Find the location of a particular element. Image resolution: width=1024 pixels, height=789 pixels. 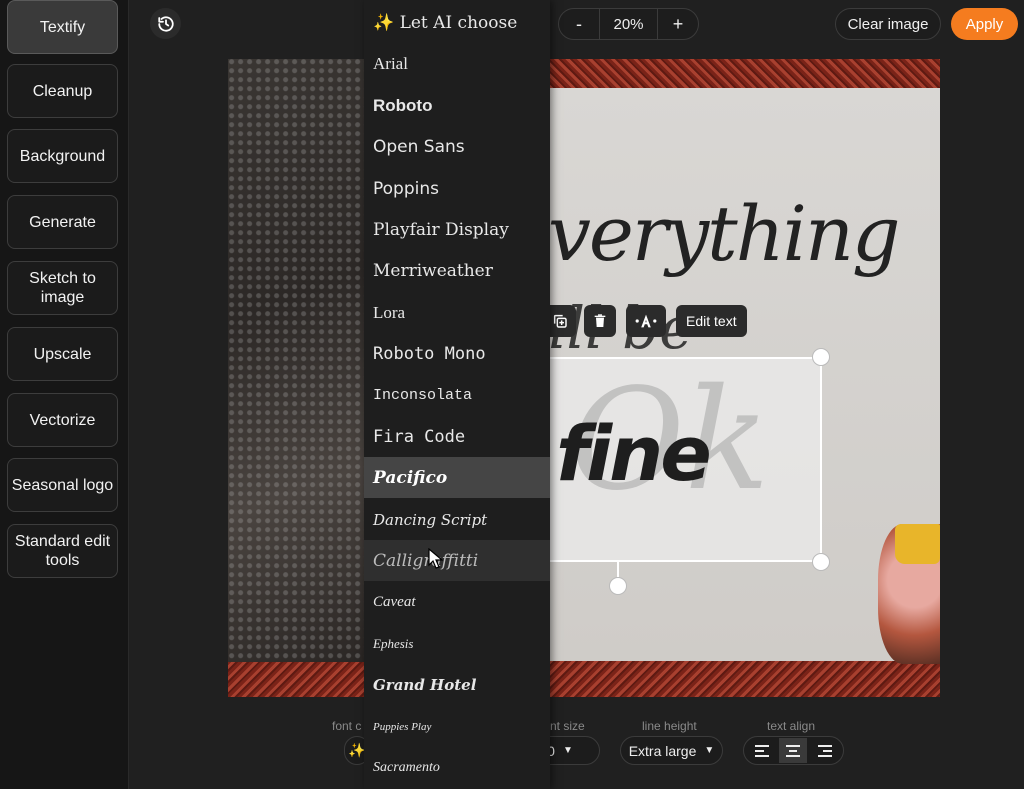

text-style-button is located at coordinates (646, 321).